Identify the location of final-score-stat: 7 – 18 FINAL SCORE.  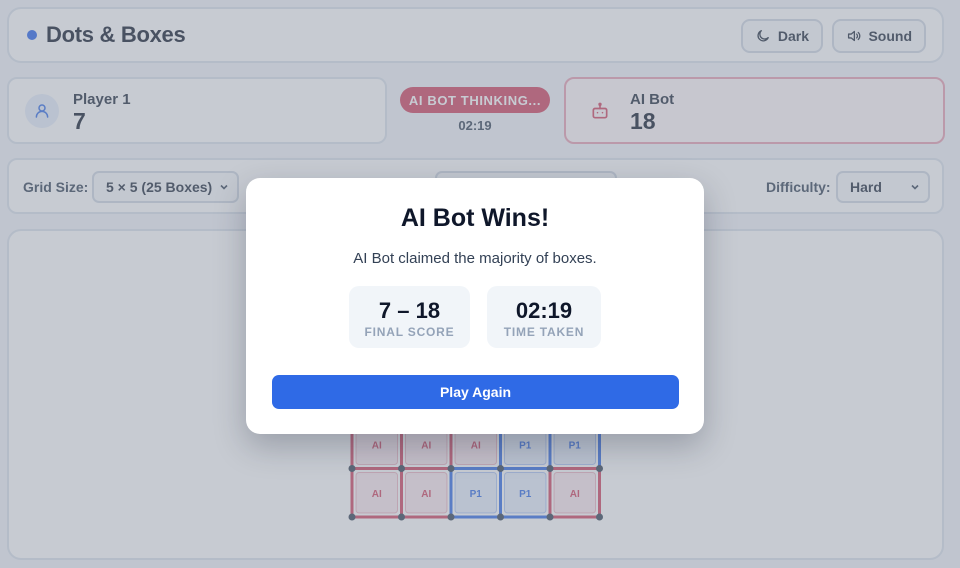
(409, 317).